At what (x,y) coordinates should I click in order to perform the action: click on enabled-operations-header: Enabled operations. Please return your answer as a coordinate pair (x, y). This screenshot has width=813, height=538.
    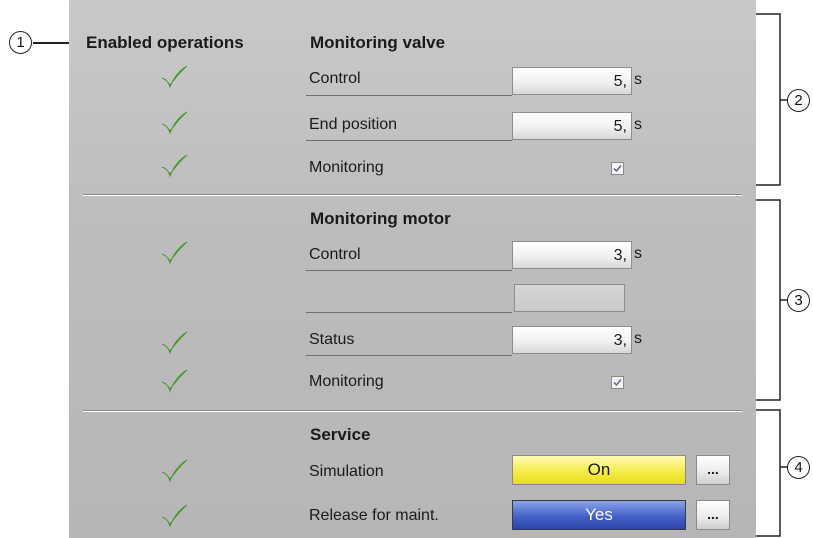
    Looking at the image, I should click on (165, 42).